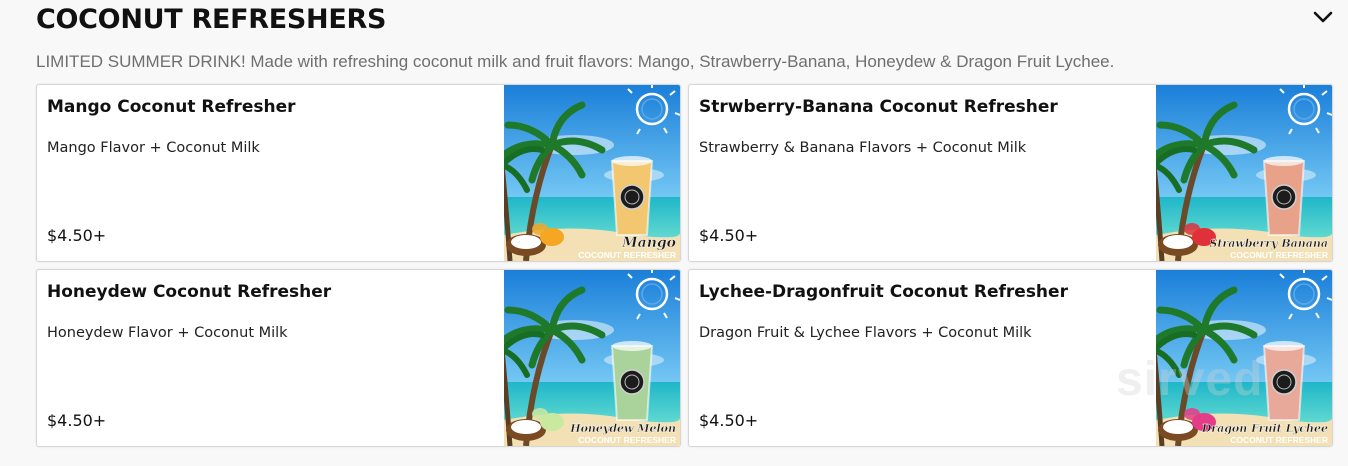 Image resolution: width=1348 pixels, height=466 pixels. I want to click on item-name: Honeydew Coconut Refresher, so click(189, 292).